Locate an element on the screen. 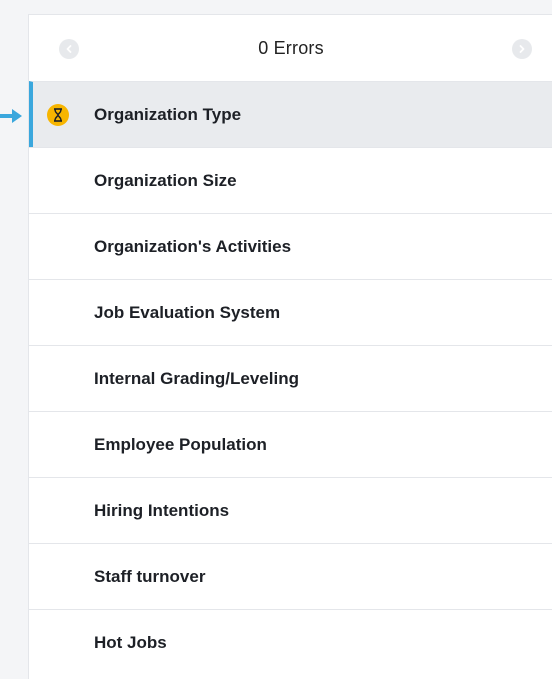 Image resolution: width=552 pixels, height=679 pixels. step-organizations-activities: Organization's Activities is located at coordinates (290, 246).